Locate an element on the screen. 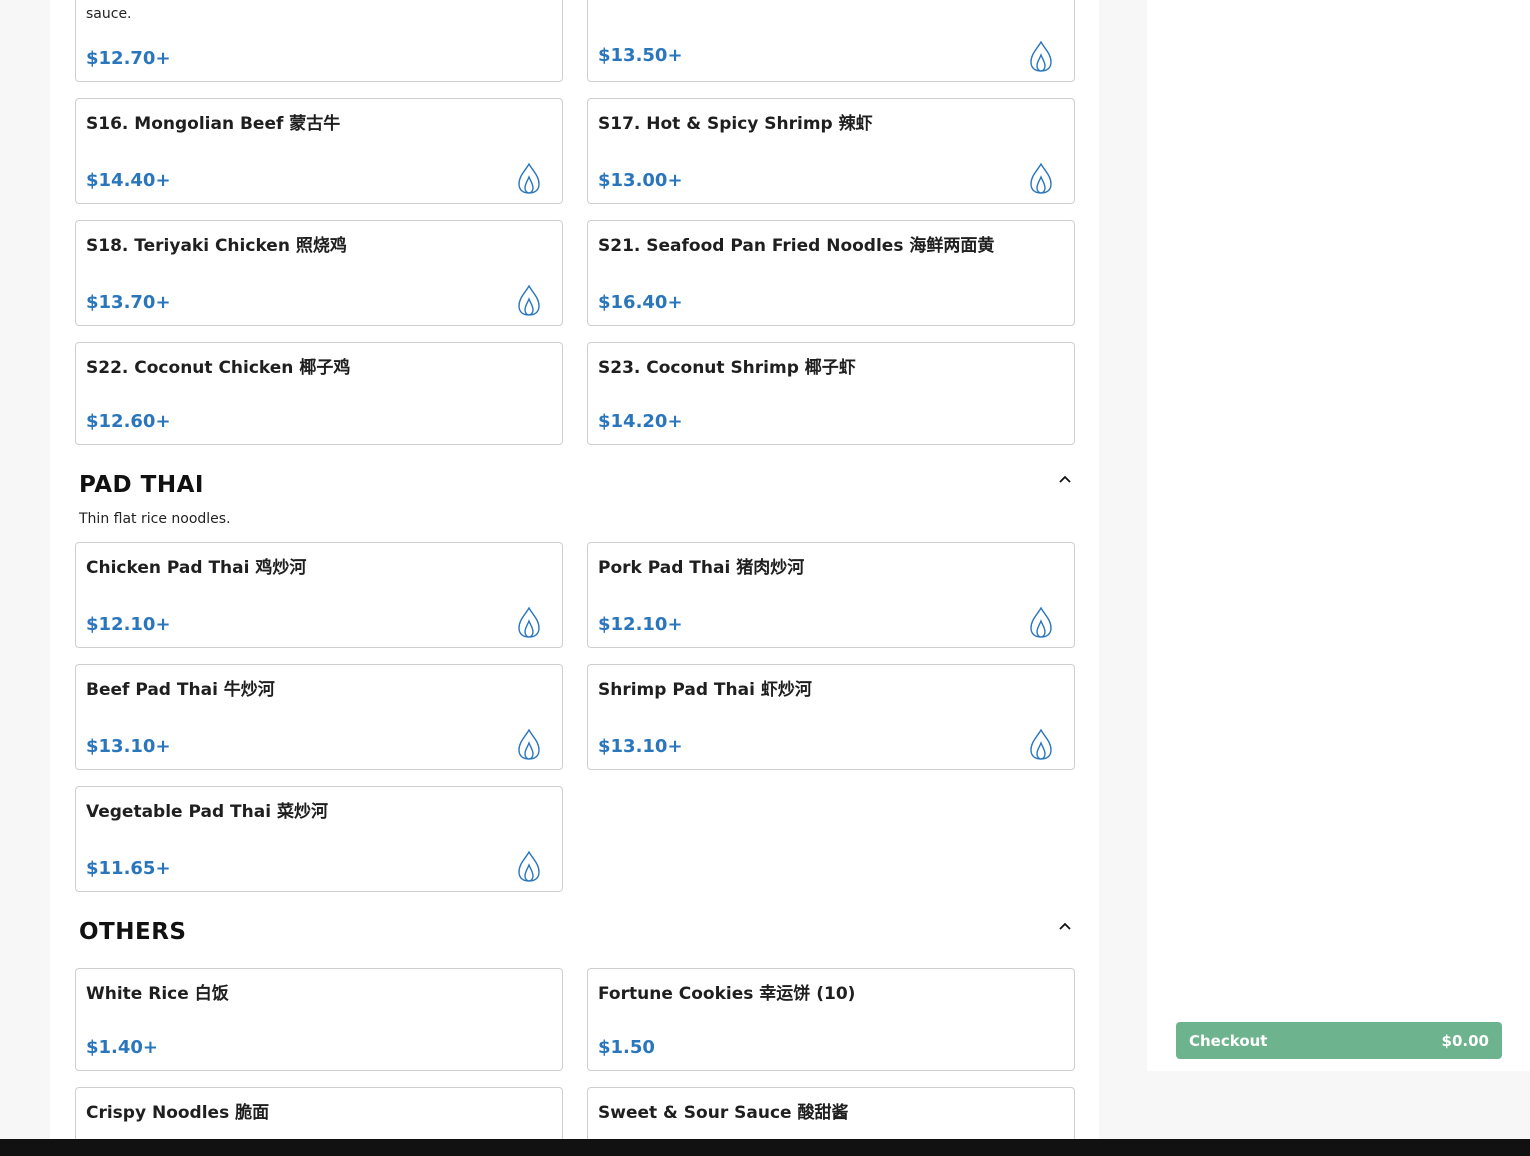 The height and width of the screenshot is (1156, 1530). item-price: $14.40+ is located at coordinates (128, 180).